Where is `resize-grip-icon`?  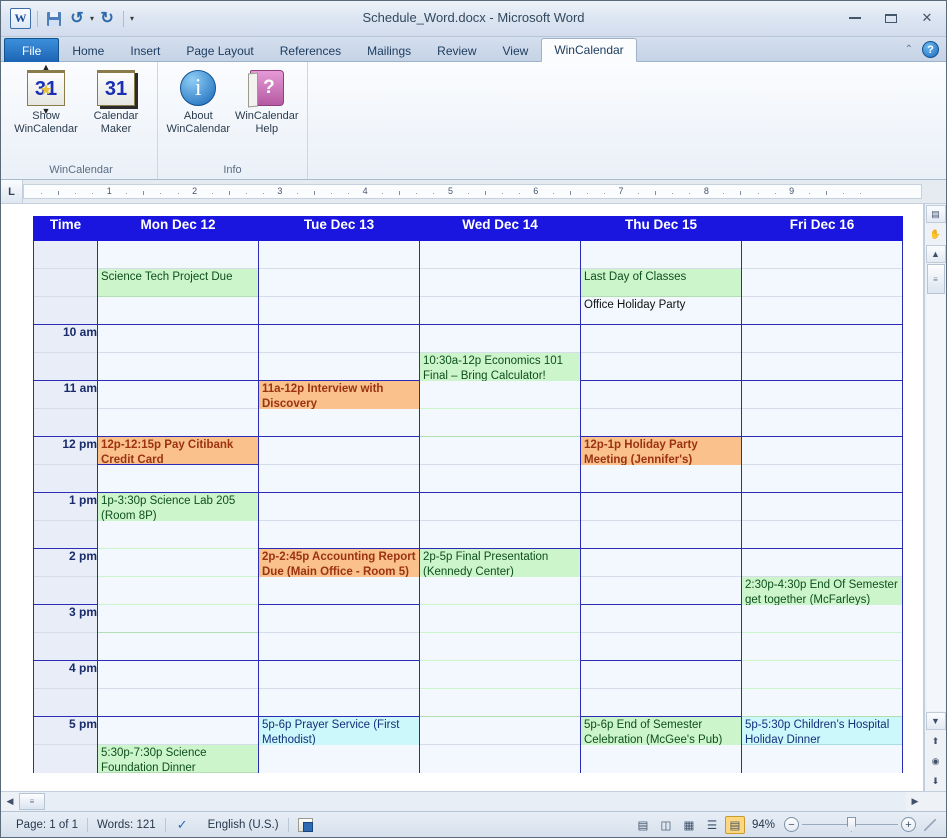
resize-grip-icon is located at coordinates (930, 824).